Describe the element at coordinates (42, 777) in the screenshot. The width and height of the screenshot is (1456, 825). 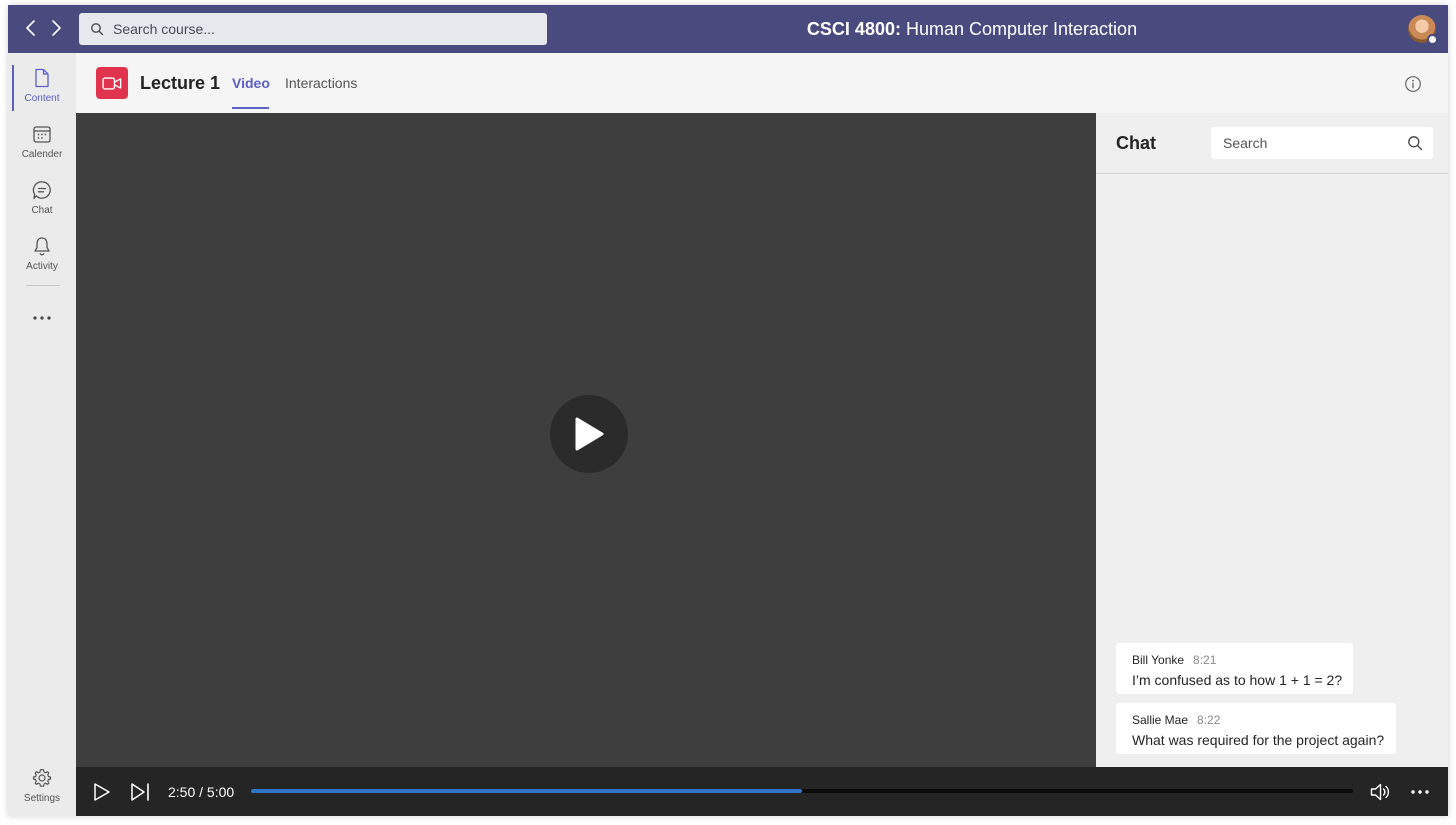
I see `gear-icon` at that location.